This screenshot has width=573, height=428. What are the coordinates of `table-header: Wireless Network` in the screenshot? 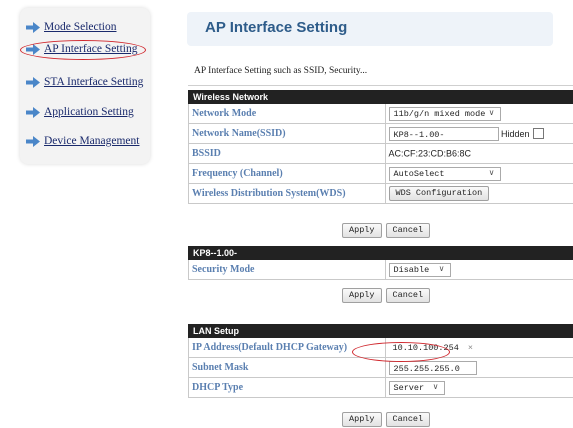 It's located at (381, 97).